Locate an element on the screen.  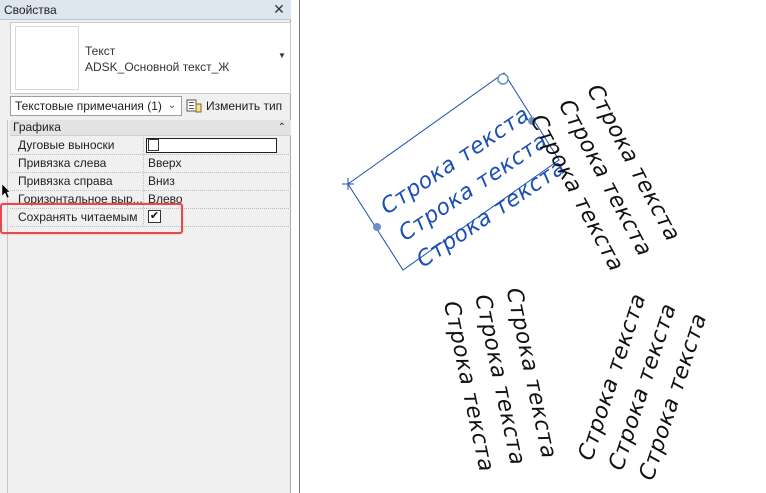
chevron-down-icon: ⌄ is located at coordinates (172, 106).